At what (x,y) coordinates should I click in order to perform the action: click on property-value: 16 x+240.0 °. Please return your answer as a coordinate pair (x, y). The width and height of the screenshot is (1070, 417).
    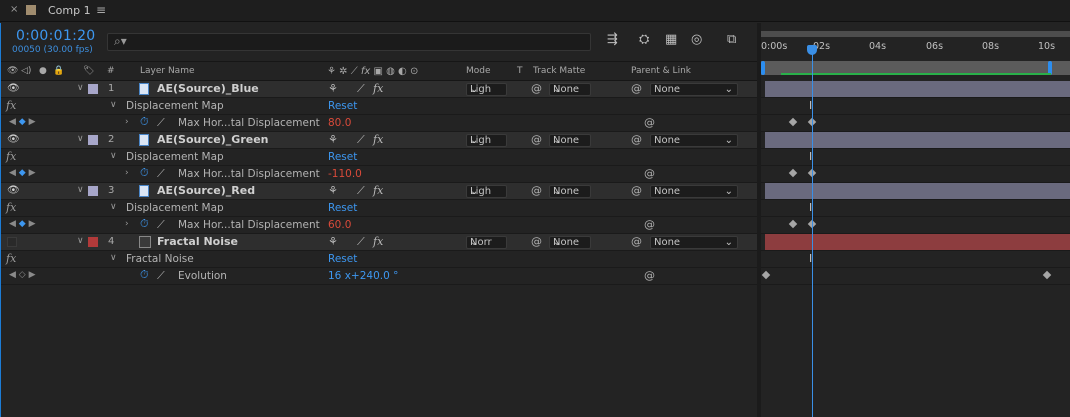
    Looking at the image, I should click on (363, 276).